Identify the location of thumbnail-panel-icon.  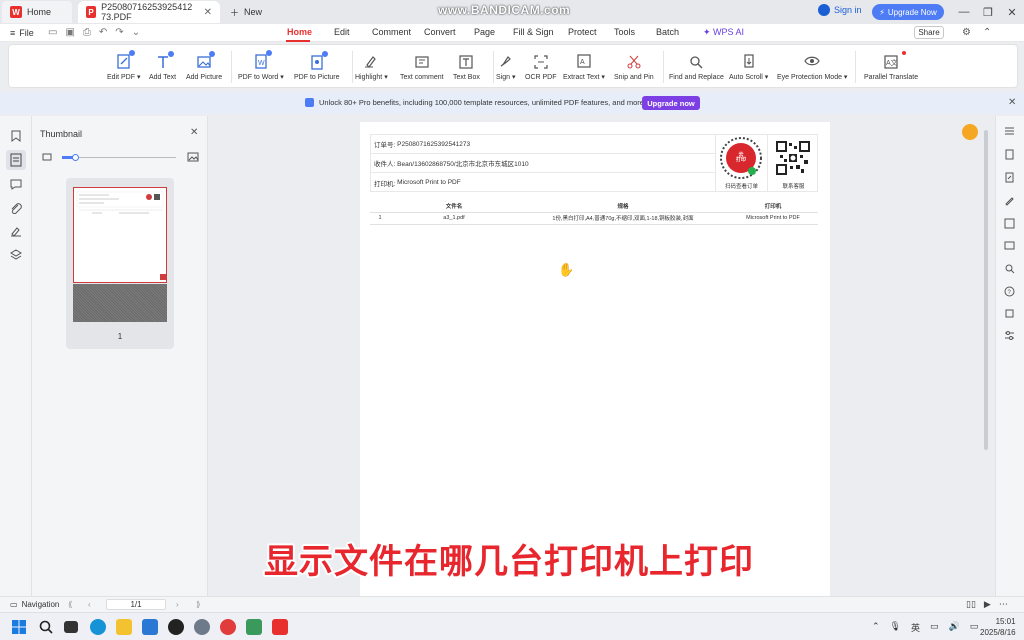
(16, 160).